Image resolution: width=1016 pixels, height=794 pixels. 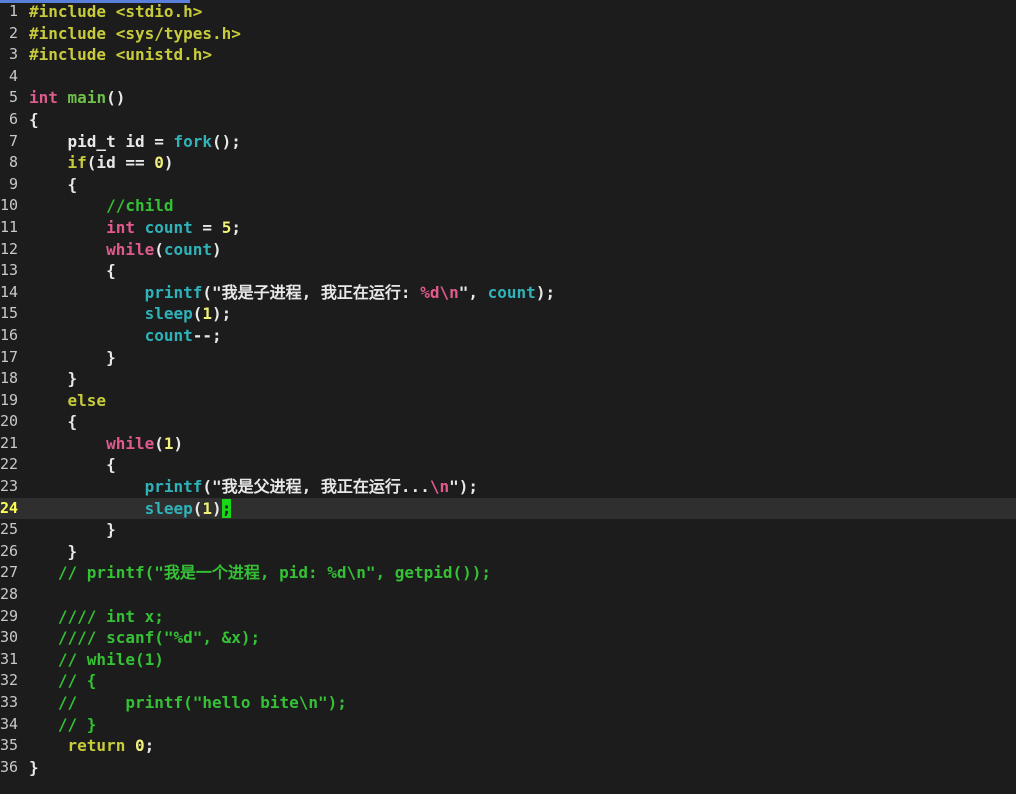 What do you see at coordinates (508, 271) in the screenshot?
I see `code-line: 13 {` at bounding box center [508, 271].